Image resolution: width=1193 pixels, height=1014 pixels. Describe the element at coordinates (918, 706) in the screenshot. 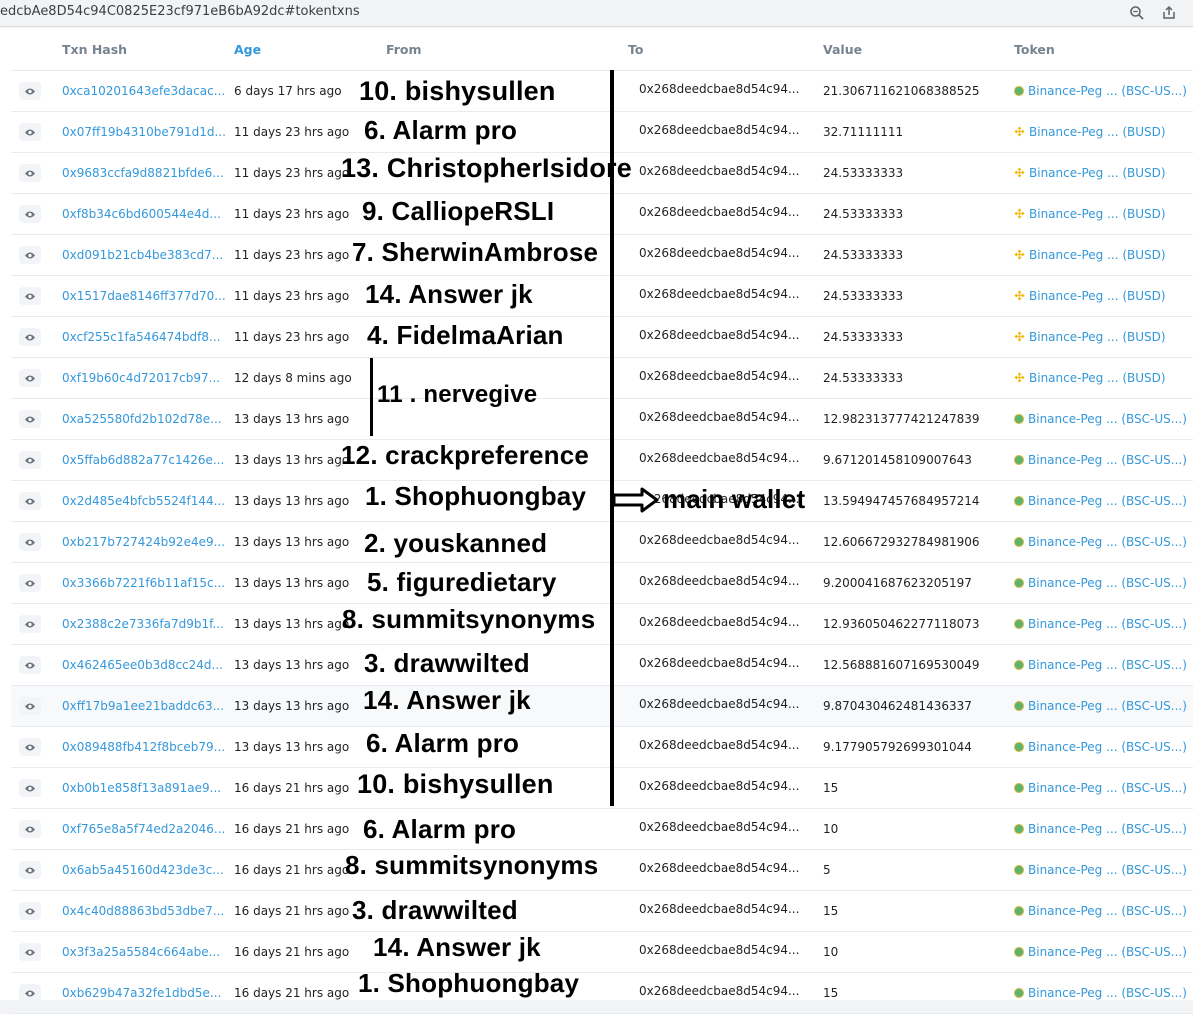

I see `value-cell: 9.870430462481436337` at that location.